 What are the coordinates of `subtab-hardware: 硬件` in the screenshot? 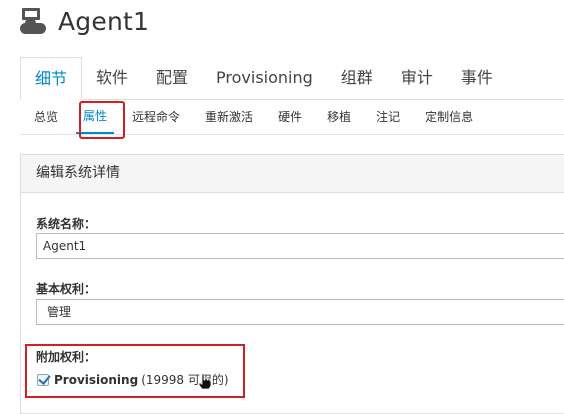 It's located at (290, 117).